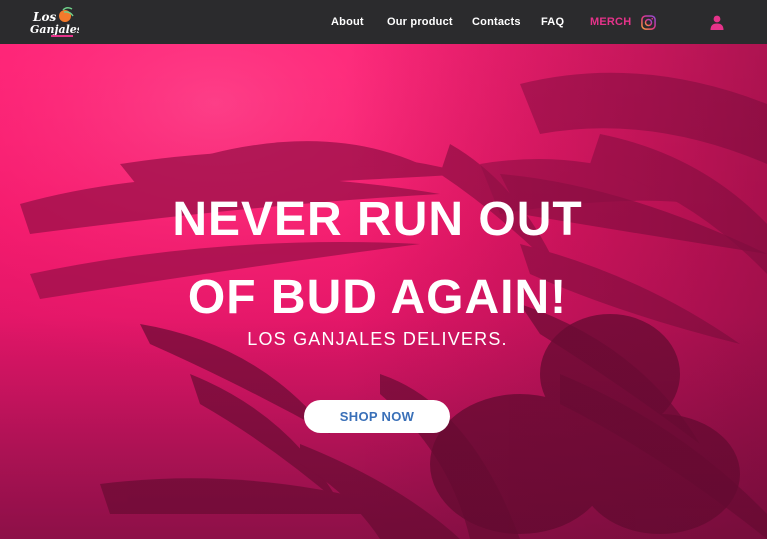 The image size is (767, 539). I want to click on nav-link-our-product: Our product, so click(420, 22).